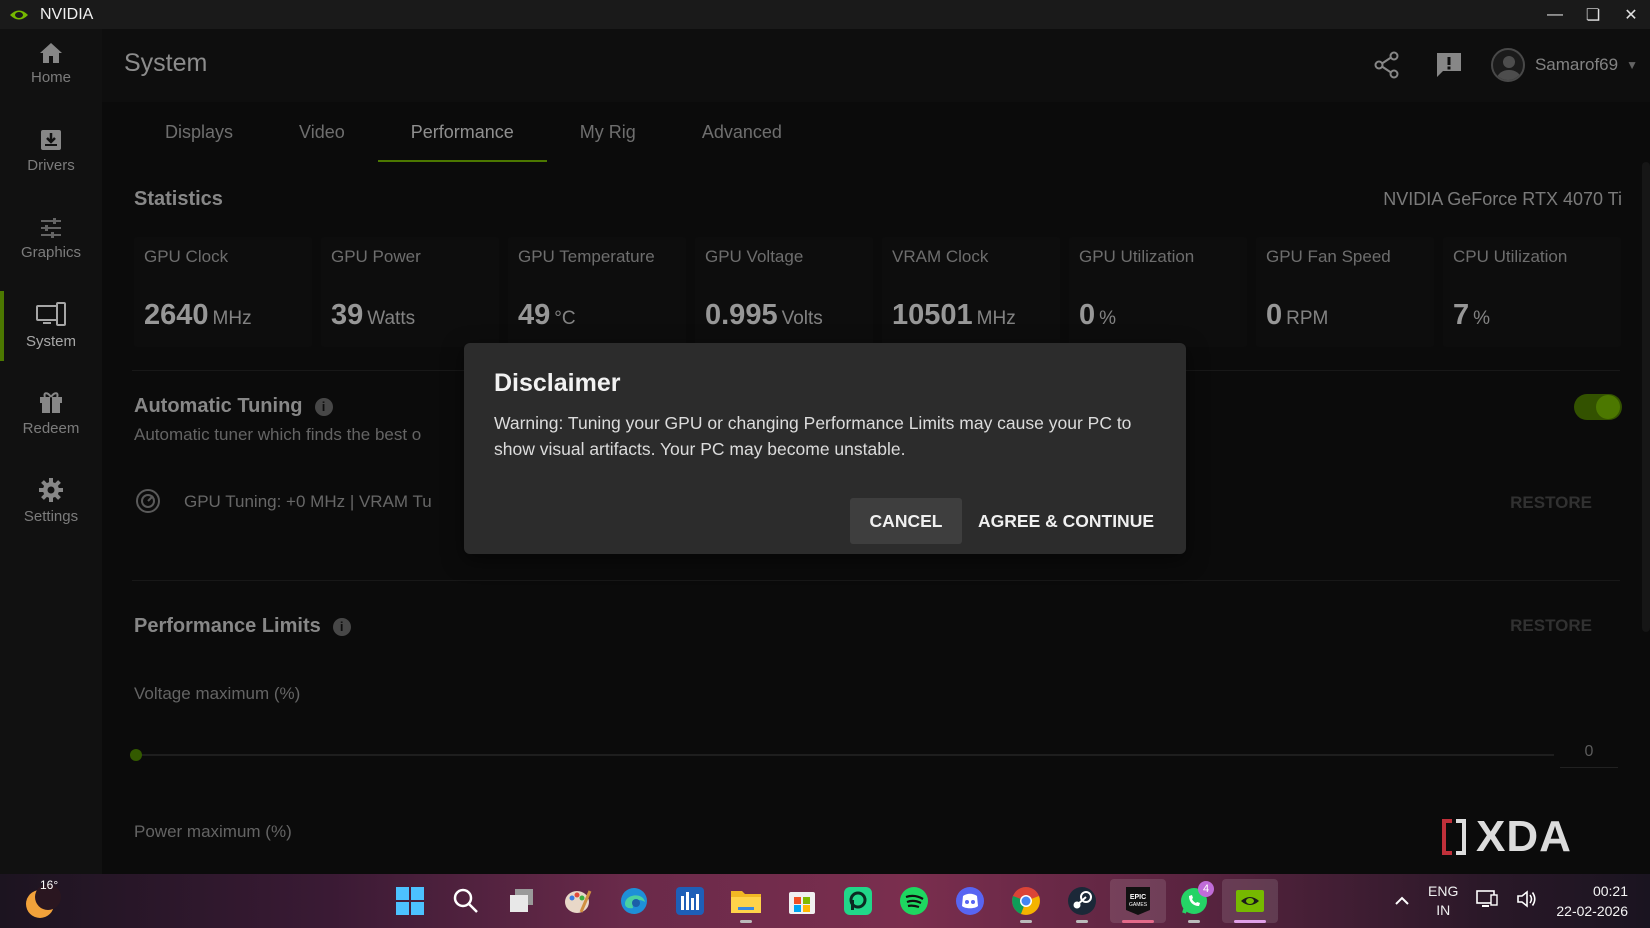 This screenshot has width=1650, height=928. What do you see at coordinates (49, 885) in the screenshot?
I see `weather-temperature: 16°` at bounding box center [49, 885].